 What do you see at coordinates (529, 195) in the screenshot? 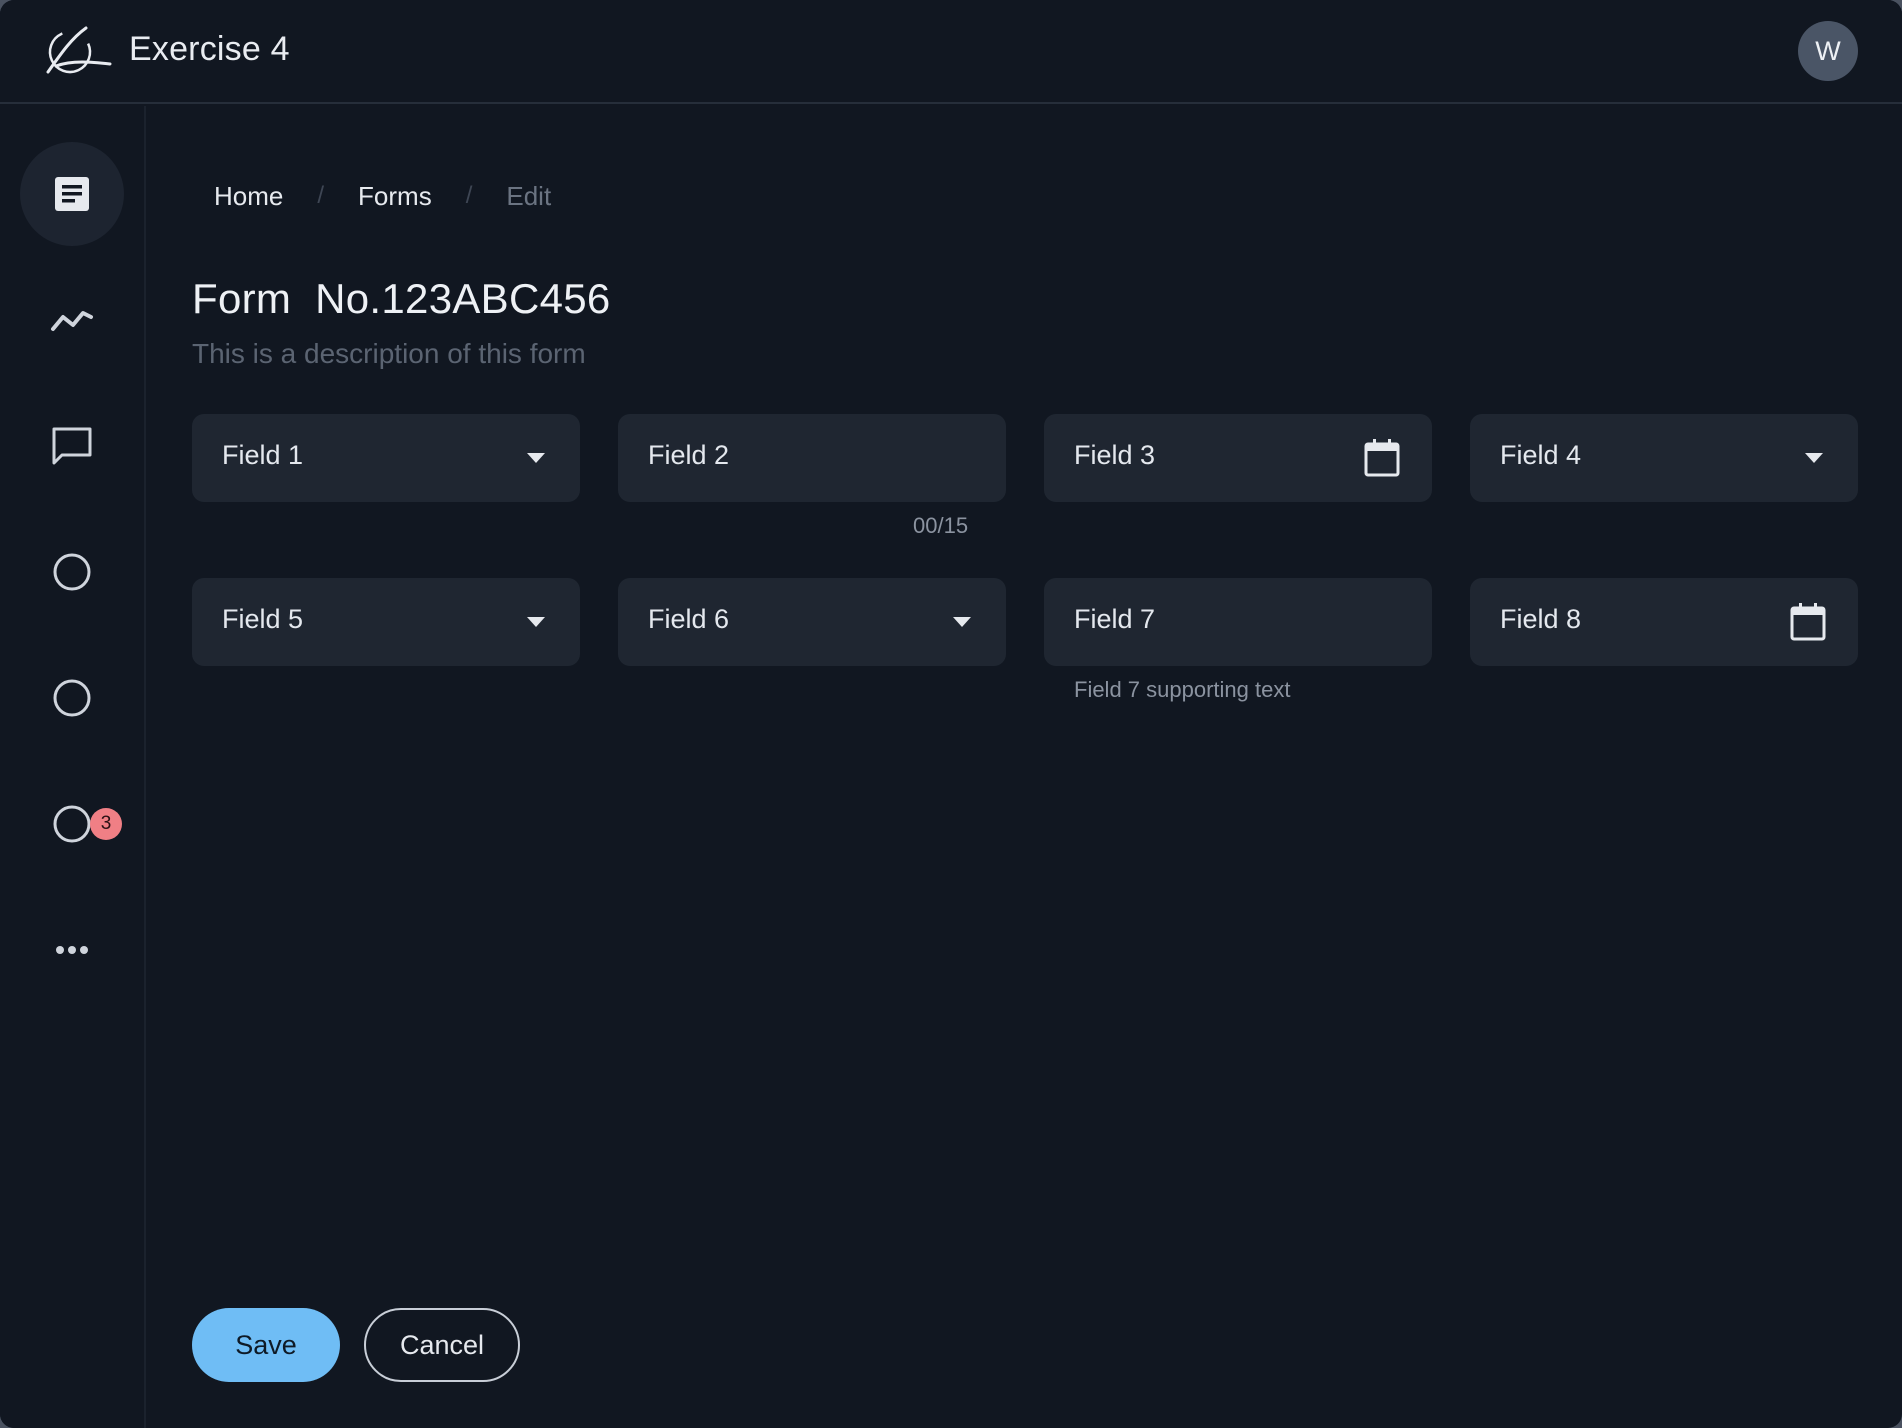
I see `breadcrumb-current: Edit` at bounding box center [529, 195].